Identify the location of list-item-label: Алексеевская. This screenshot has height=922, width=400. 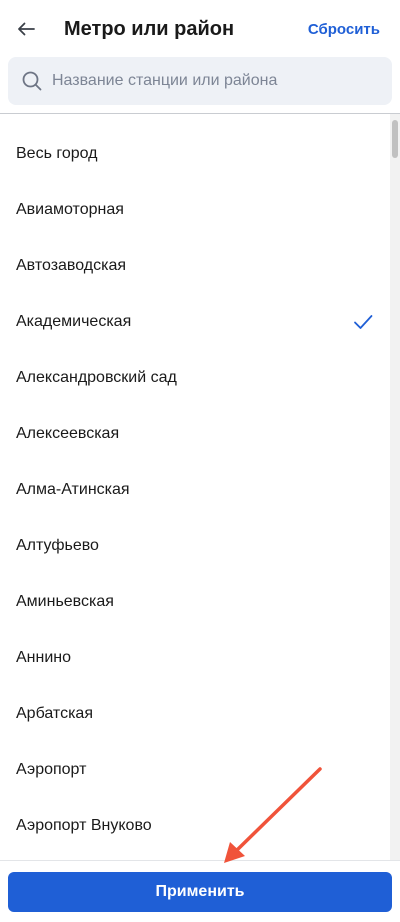
(68, 433).